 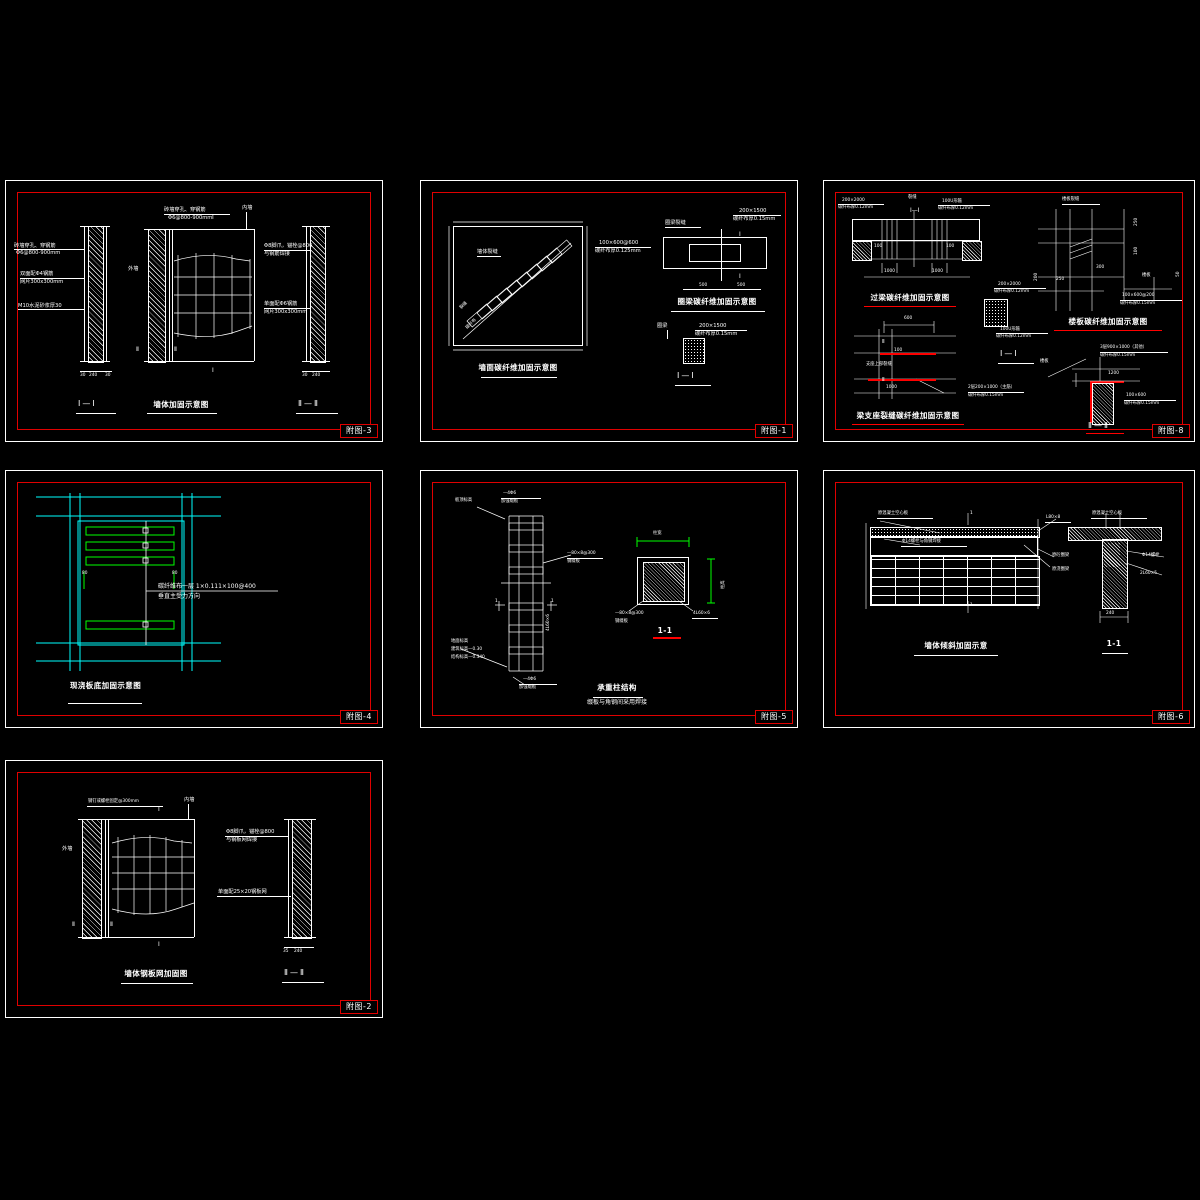 What do you see at coordinates (111, 924) in the screenshot?
I see `fig2-mark-II-b: Ⅱ` at bounding box center [111, 924].